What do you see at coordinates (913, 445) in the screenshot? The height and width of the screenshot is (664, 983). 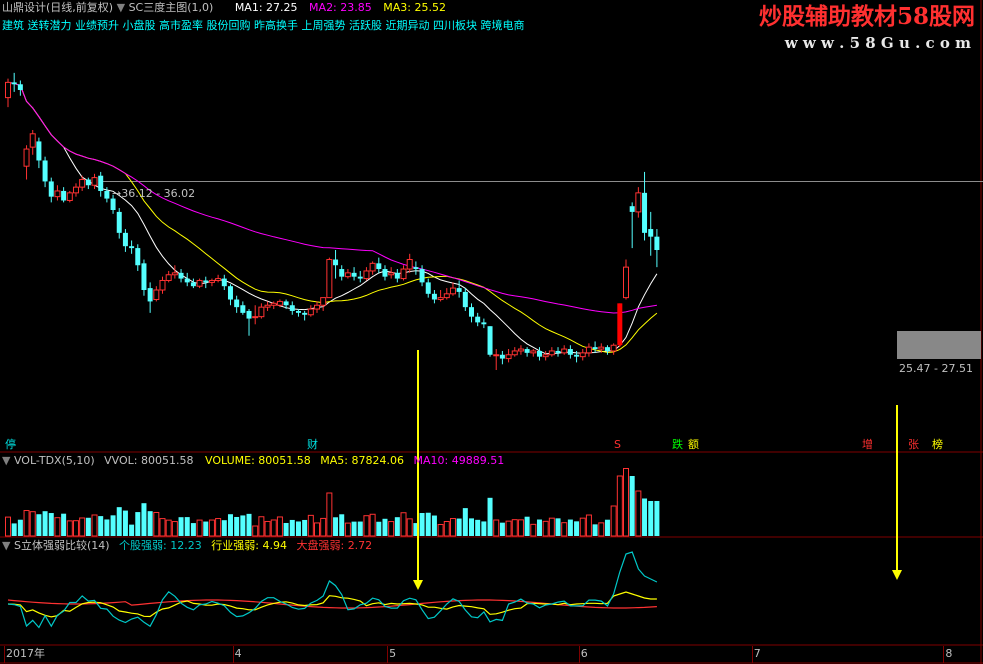 I see `event-tag: 张` at bounding box center [913, 445].